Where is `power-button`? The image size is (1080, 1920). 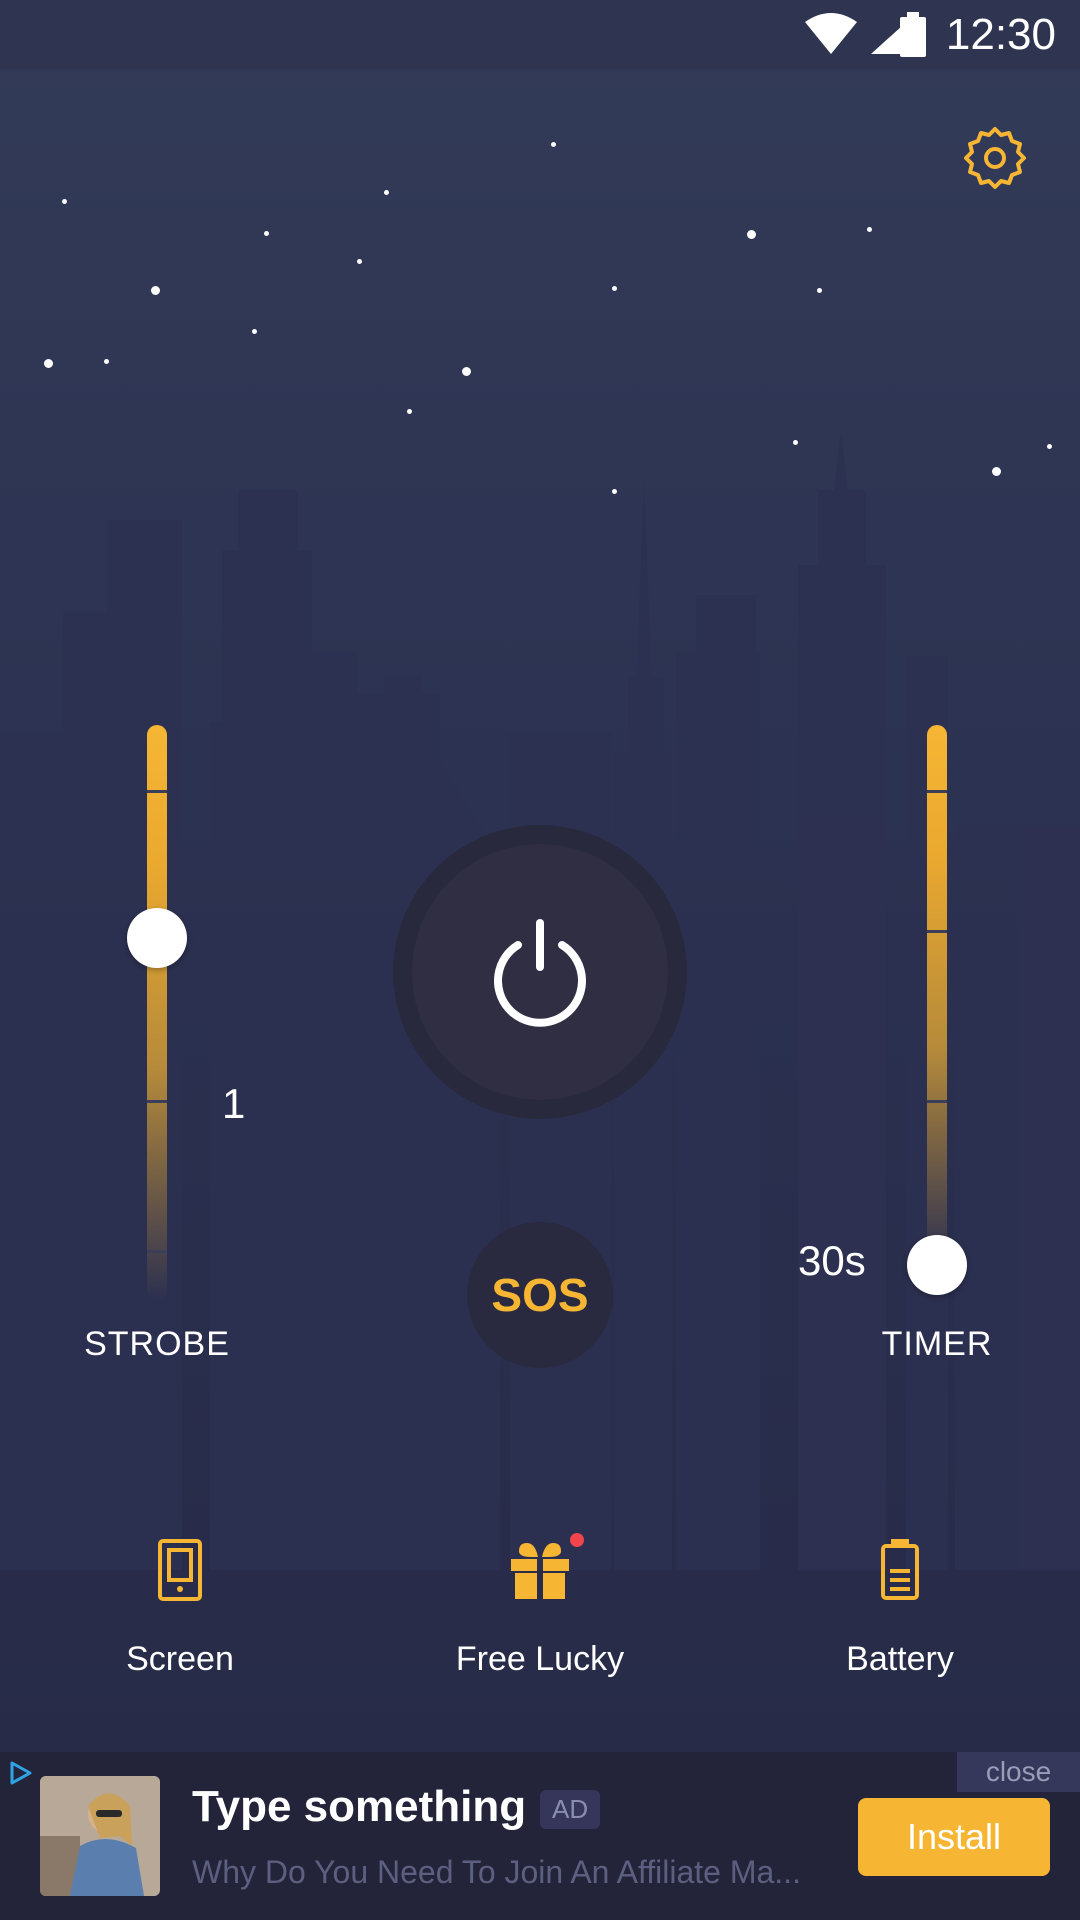
power-button is located at coordinates (540, 972).